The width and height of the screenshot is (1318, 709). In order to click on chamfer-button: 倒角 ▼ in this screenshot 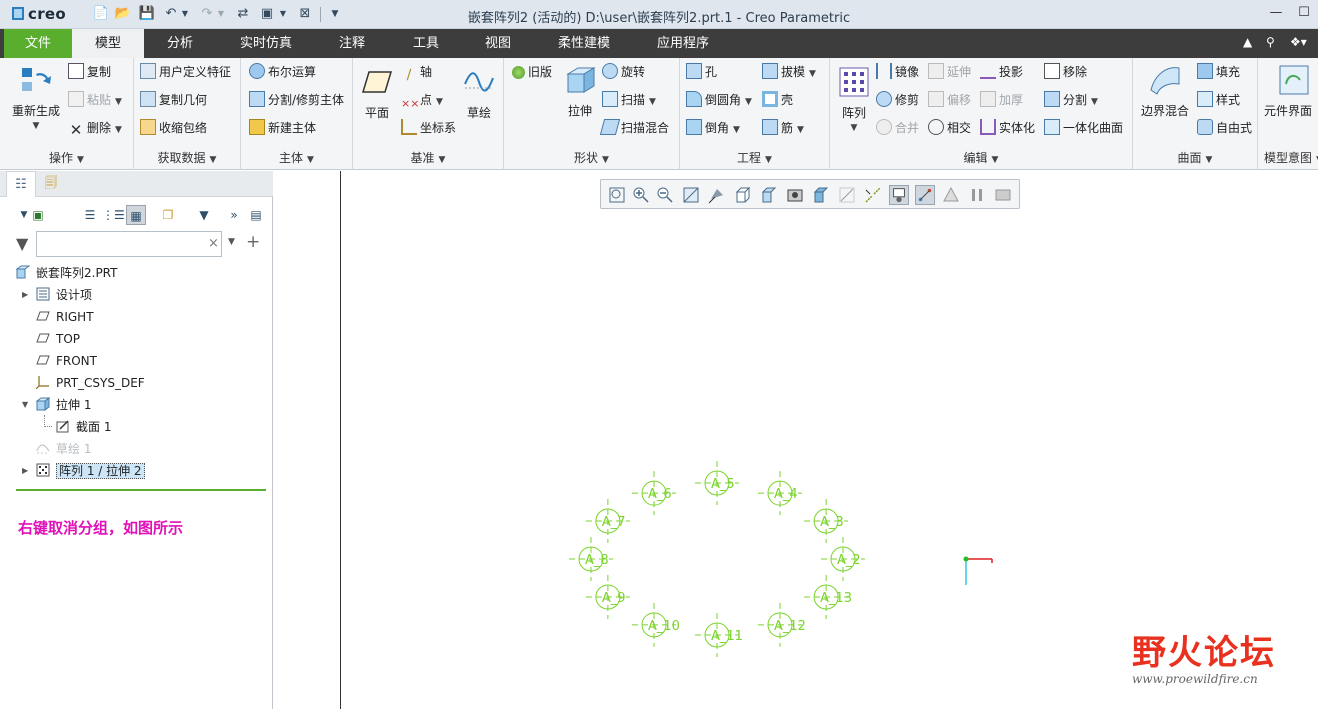, I will do `click(713, 128)`.